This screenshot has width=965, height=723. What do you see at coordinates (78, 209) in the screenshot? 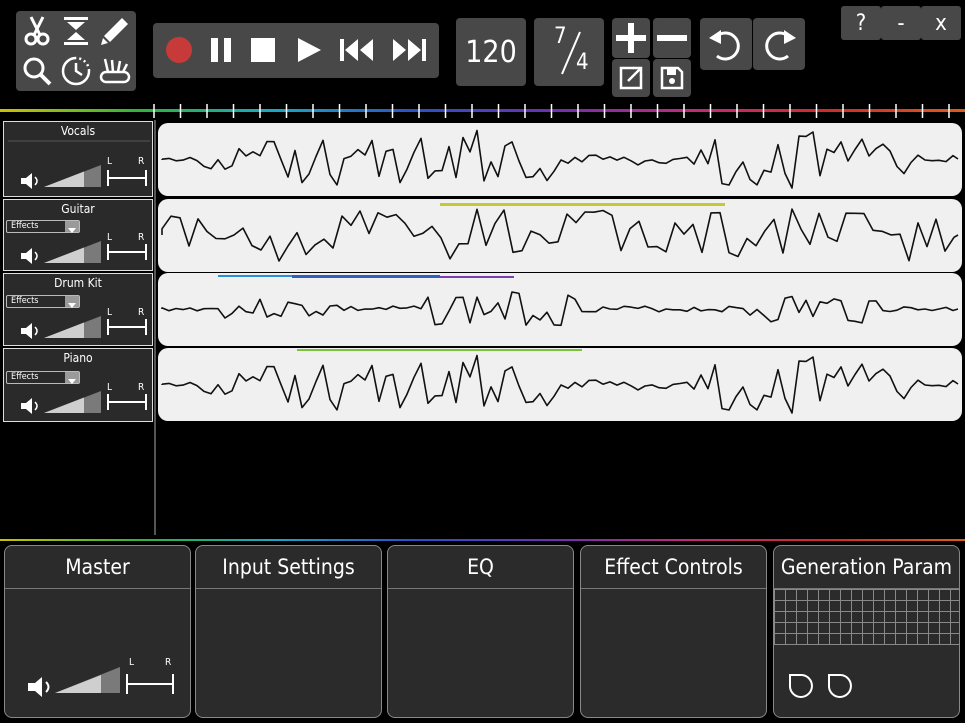
I see `track-name: Guitar` at bounding box center [78, 209].